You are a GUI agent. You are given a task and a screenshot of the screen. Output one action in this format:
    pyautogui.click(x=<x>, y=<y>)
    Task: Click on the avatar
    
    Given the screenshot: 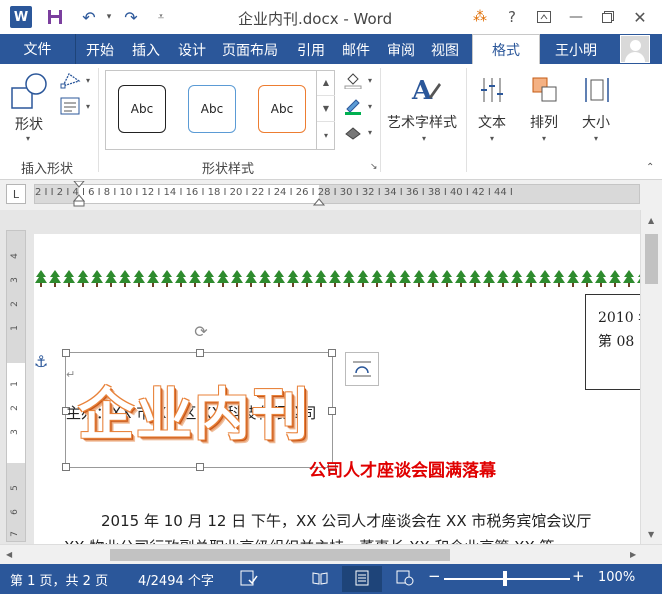 What is the action you would take?
    pyautogui.click(x=635, y=49)
    